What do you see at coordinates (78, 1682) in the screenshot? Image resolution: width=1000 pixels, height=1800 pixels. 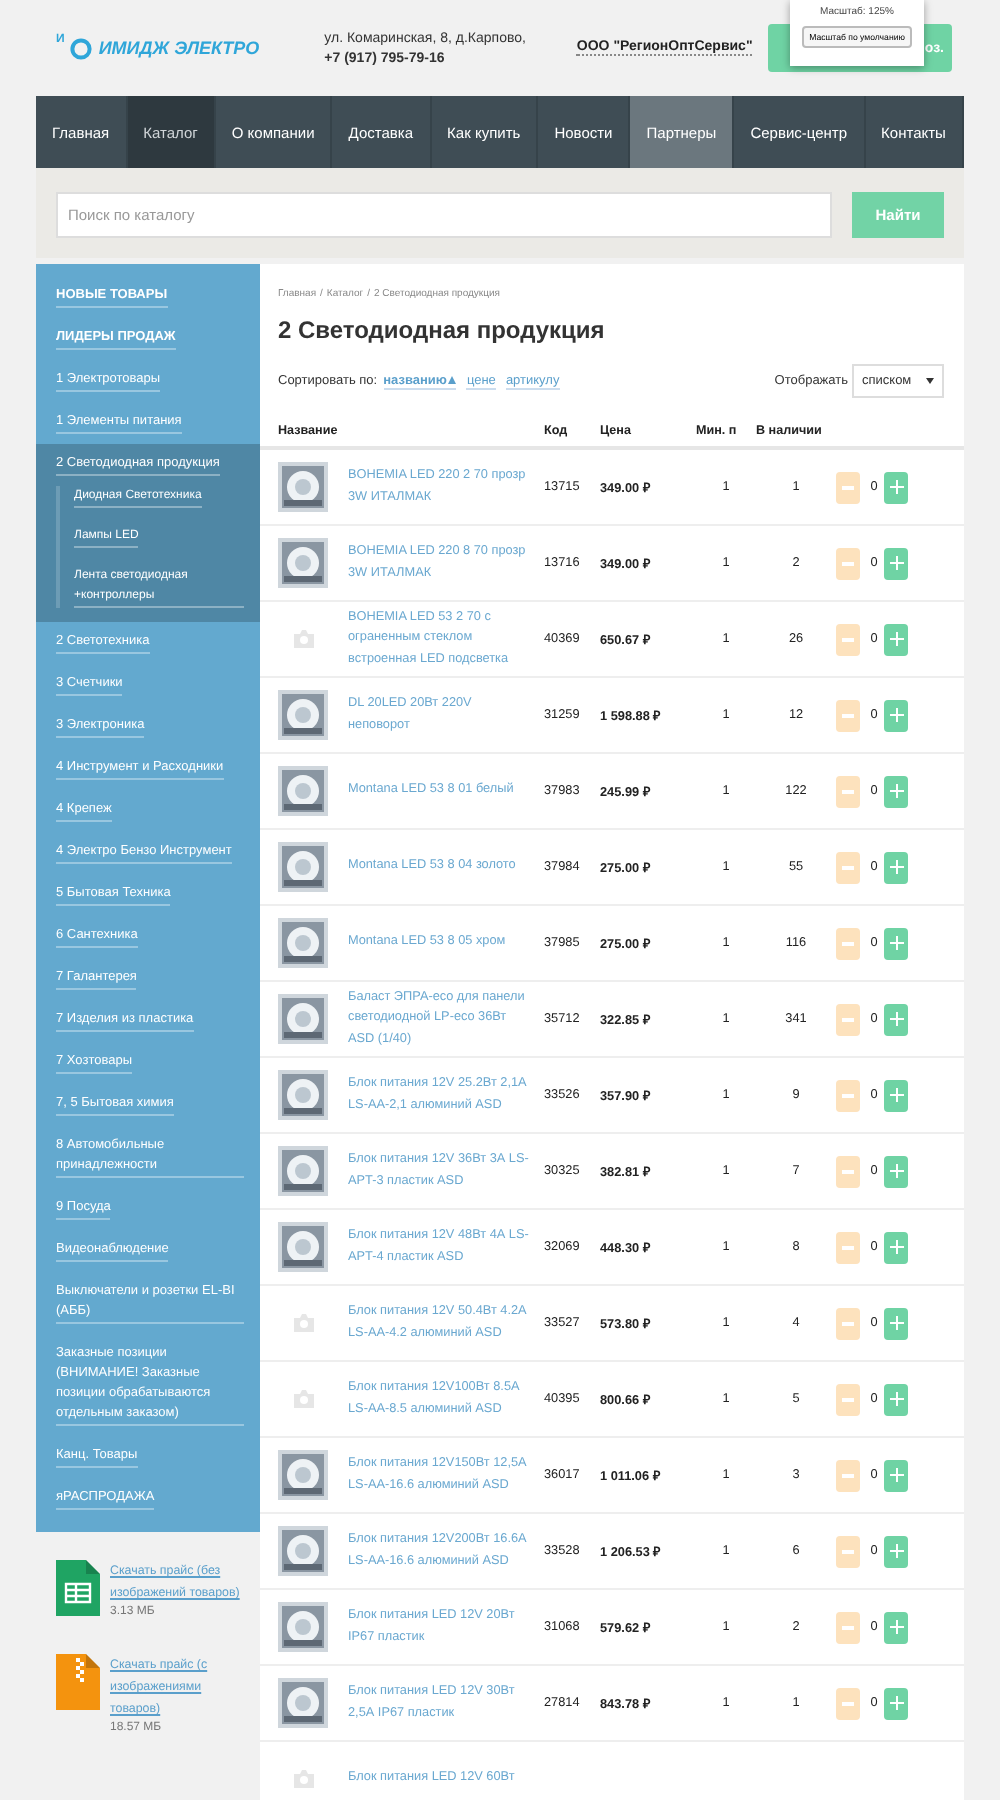 I see `archive-file-icon` at bounding box center [78, 1682].